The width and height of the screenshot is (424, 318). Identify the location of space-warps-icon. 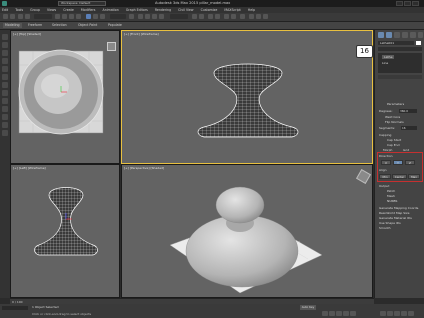
(5, 109).